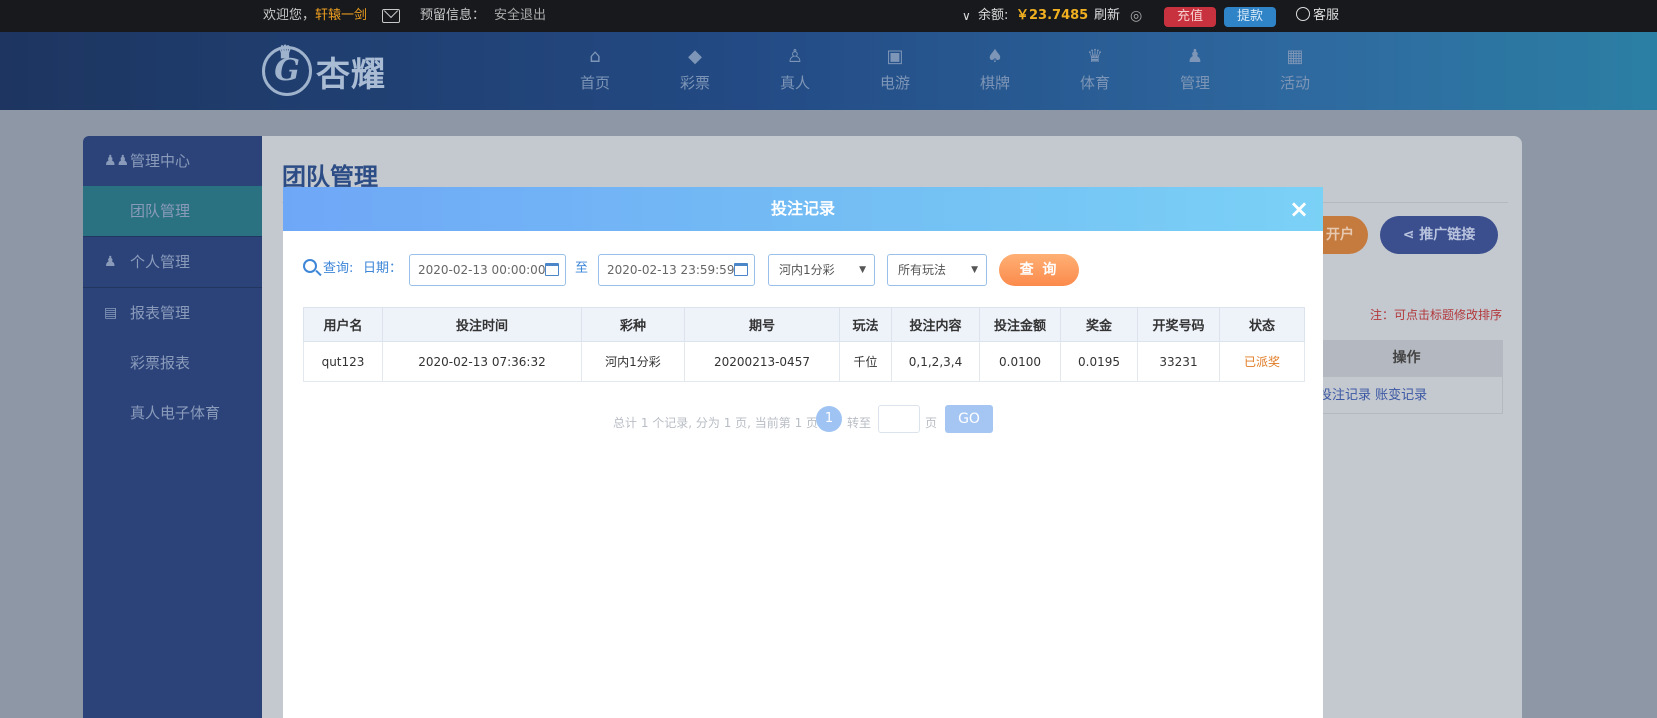 The image size is (1657, 718). Describe the element at coordinates (172, 363) in the screenshot. I see `sidebar-item-lottery-report: 彩票报表` at that location.